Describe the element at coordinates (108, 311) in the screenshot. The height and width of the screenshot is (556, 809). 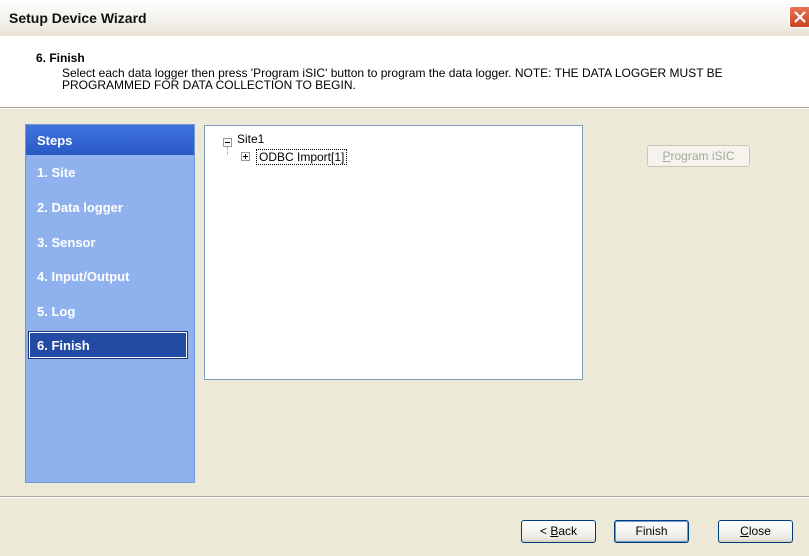
I see `sidebar-item-log: 5. Log` at that location.